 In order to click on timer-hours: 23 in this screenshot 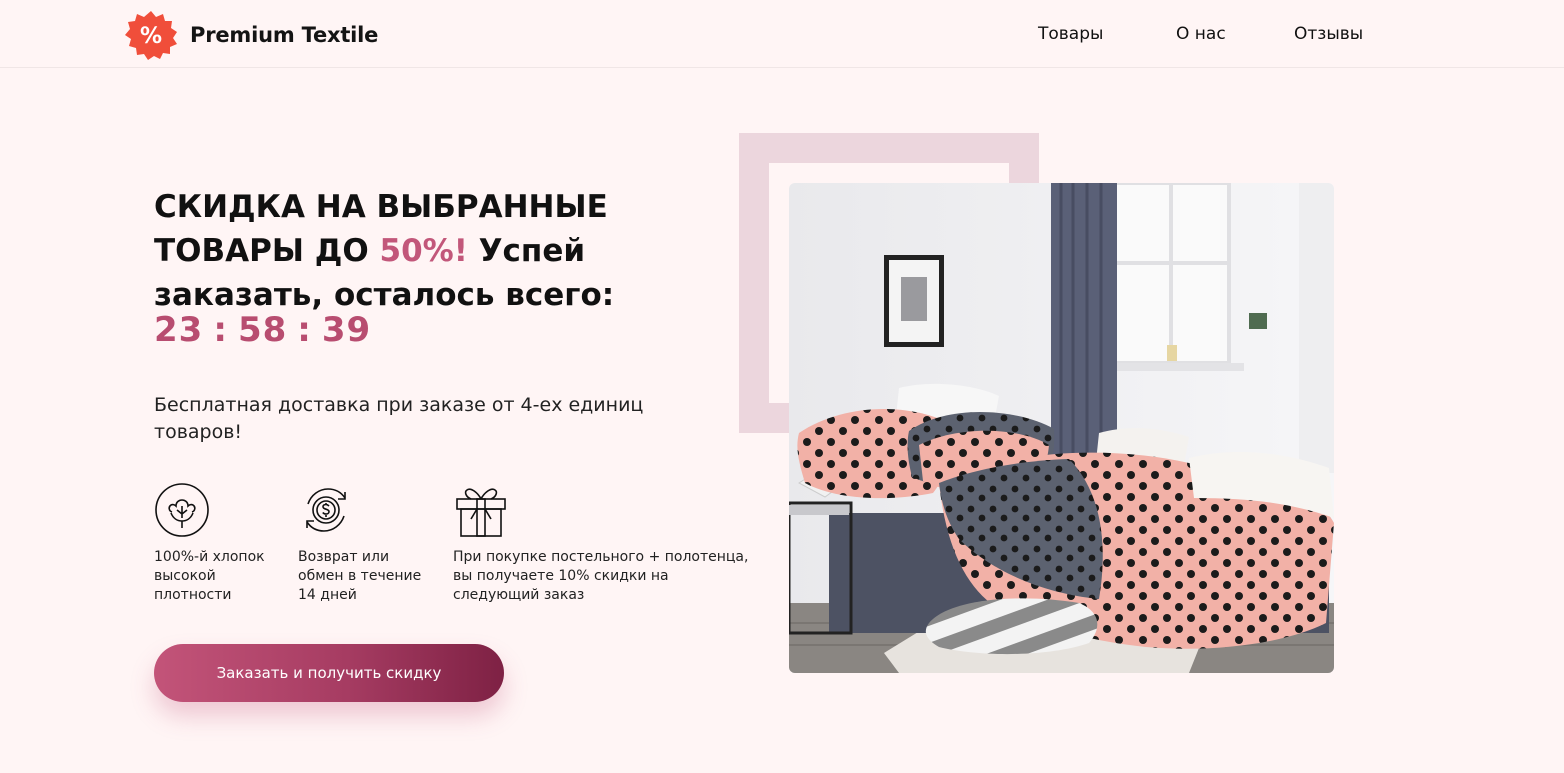, I will do `click(179, 330)`.